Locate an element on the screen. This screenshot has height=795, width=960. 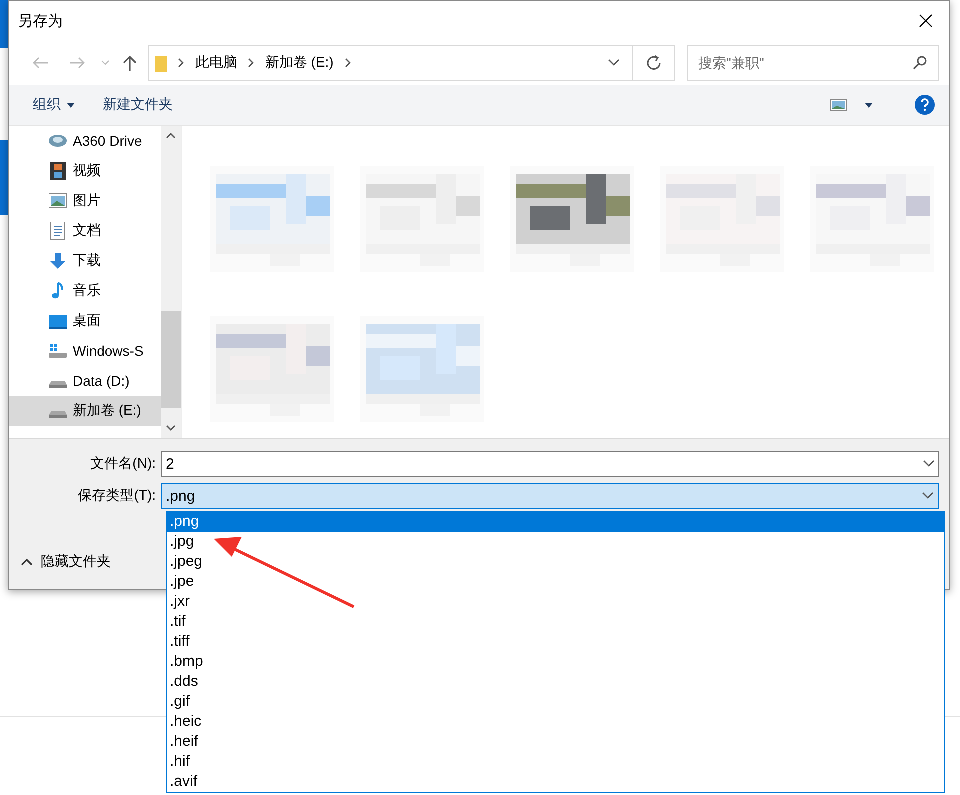
sidebar-item: Windows-S is located at coordinates (85, 351).